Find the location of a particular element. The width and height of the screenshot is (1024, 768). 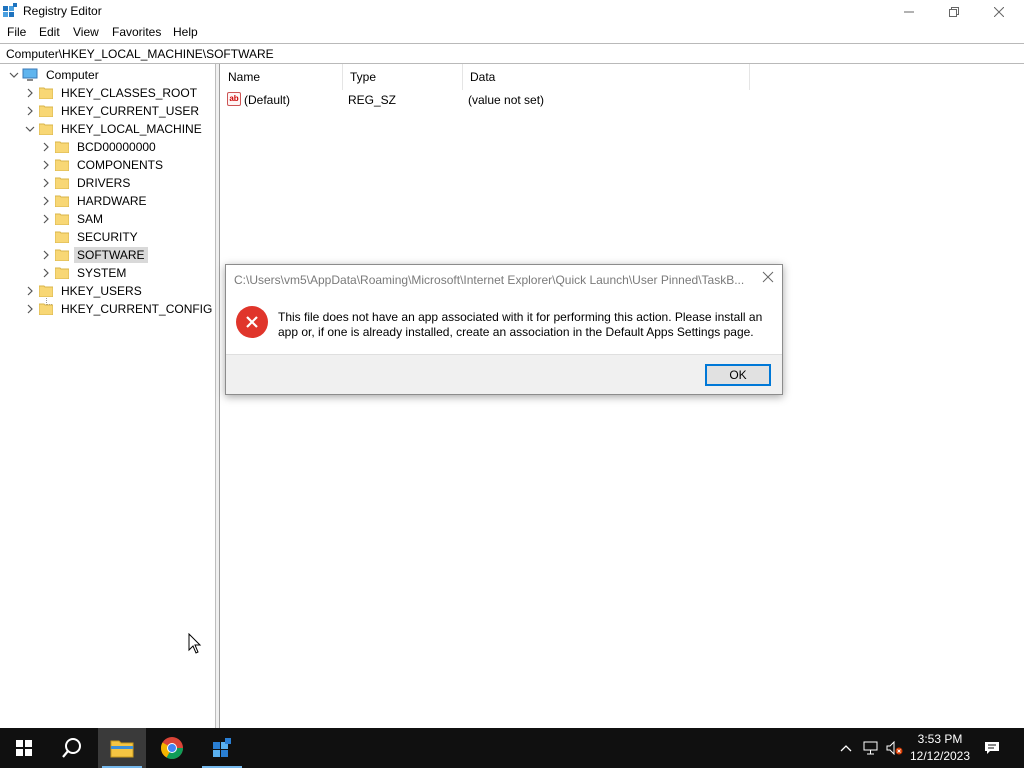

volume-muted-icon is located at coordinates (895, 748).